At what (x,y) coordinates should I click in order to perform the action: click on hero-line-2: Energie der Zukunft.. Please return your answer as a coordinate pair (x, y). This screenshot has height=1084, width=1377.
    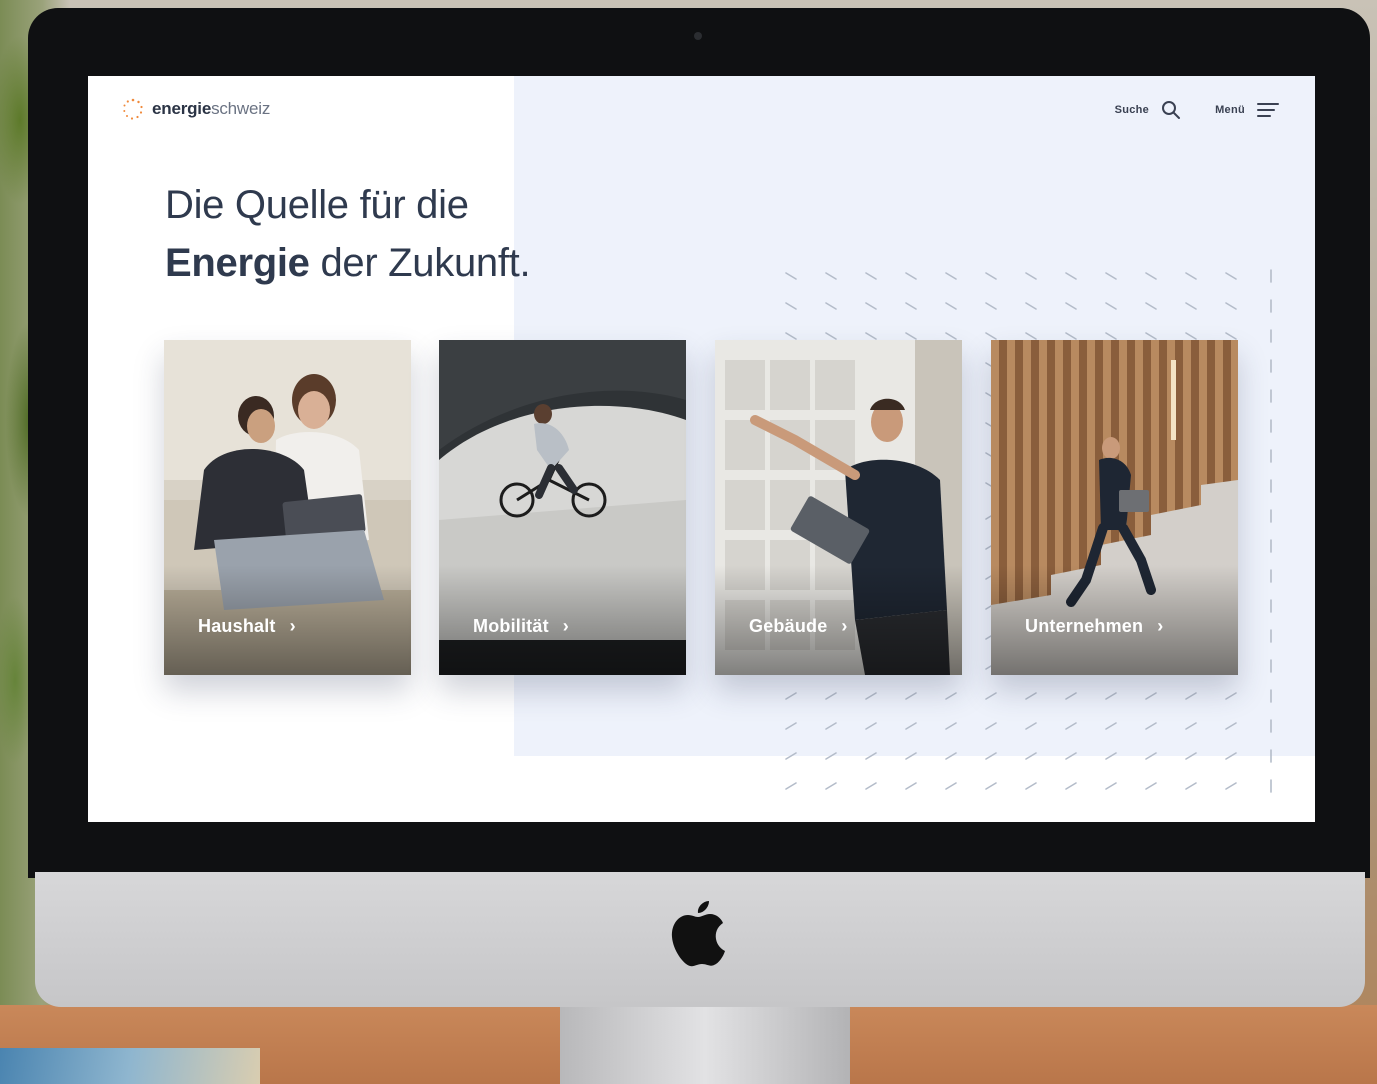
    Looking at the image, I should click on (348, 263).